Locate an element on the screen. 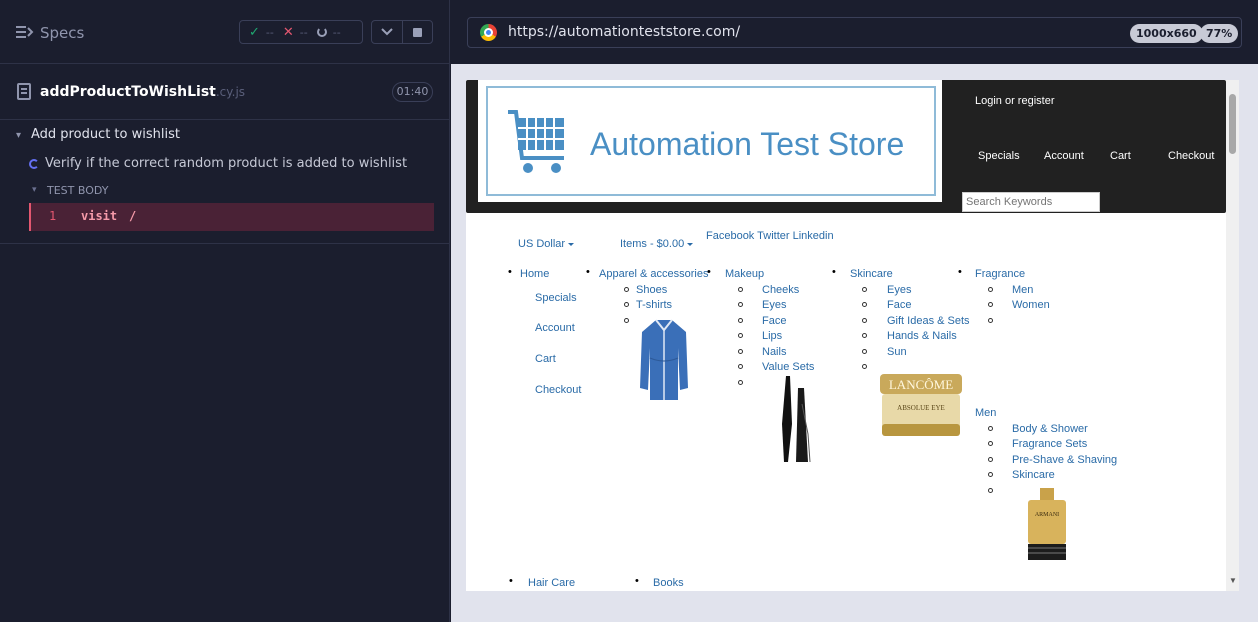 This screenshot has height=622, width=1258. stop-icon is located at coordinates (417, 32).